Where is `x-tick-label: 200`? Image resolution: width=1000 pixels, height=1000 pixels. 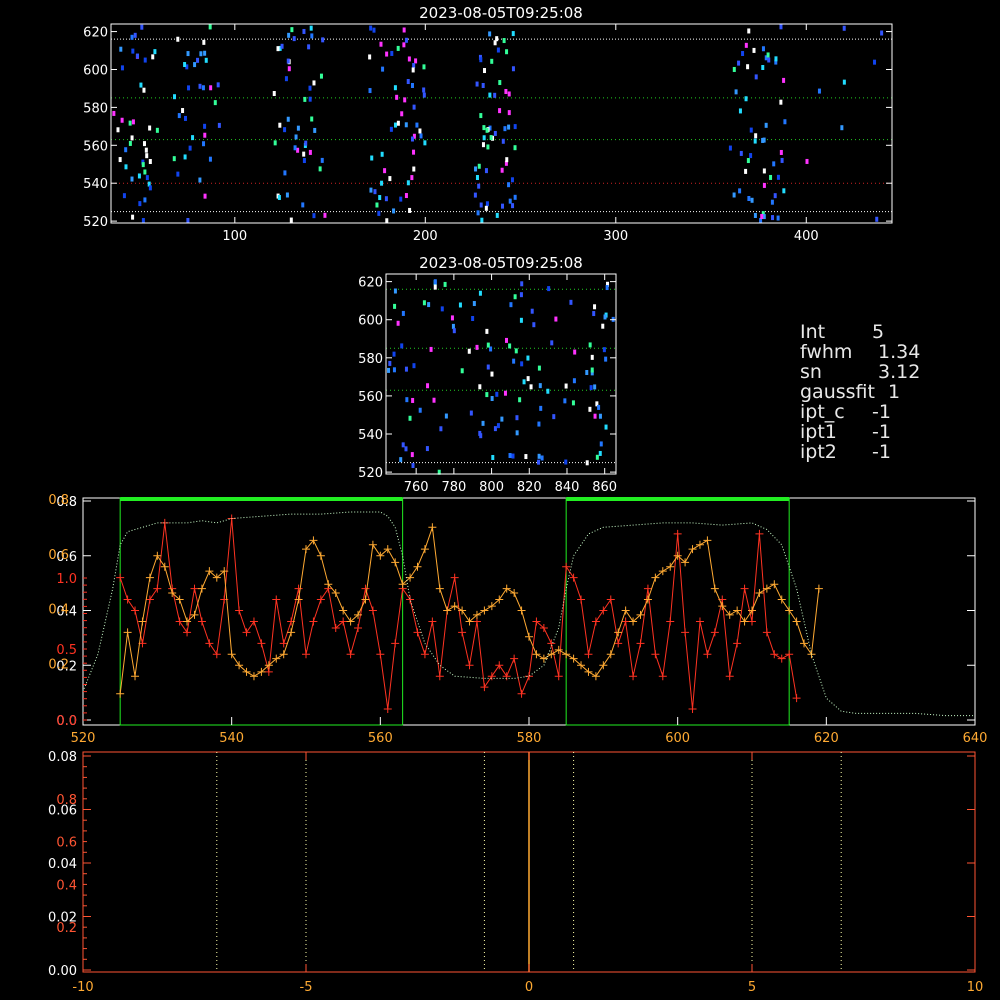 x-tick-label: 200 is located at coordinates (425, 236).